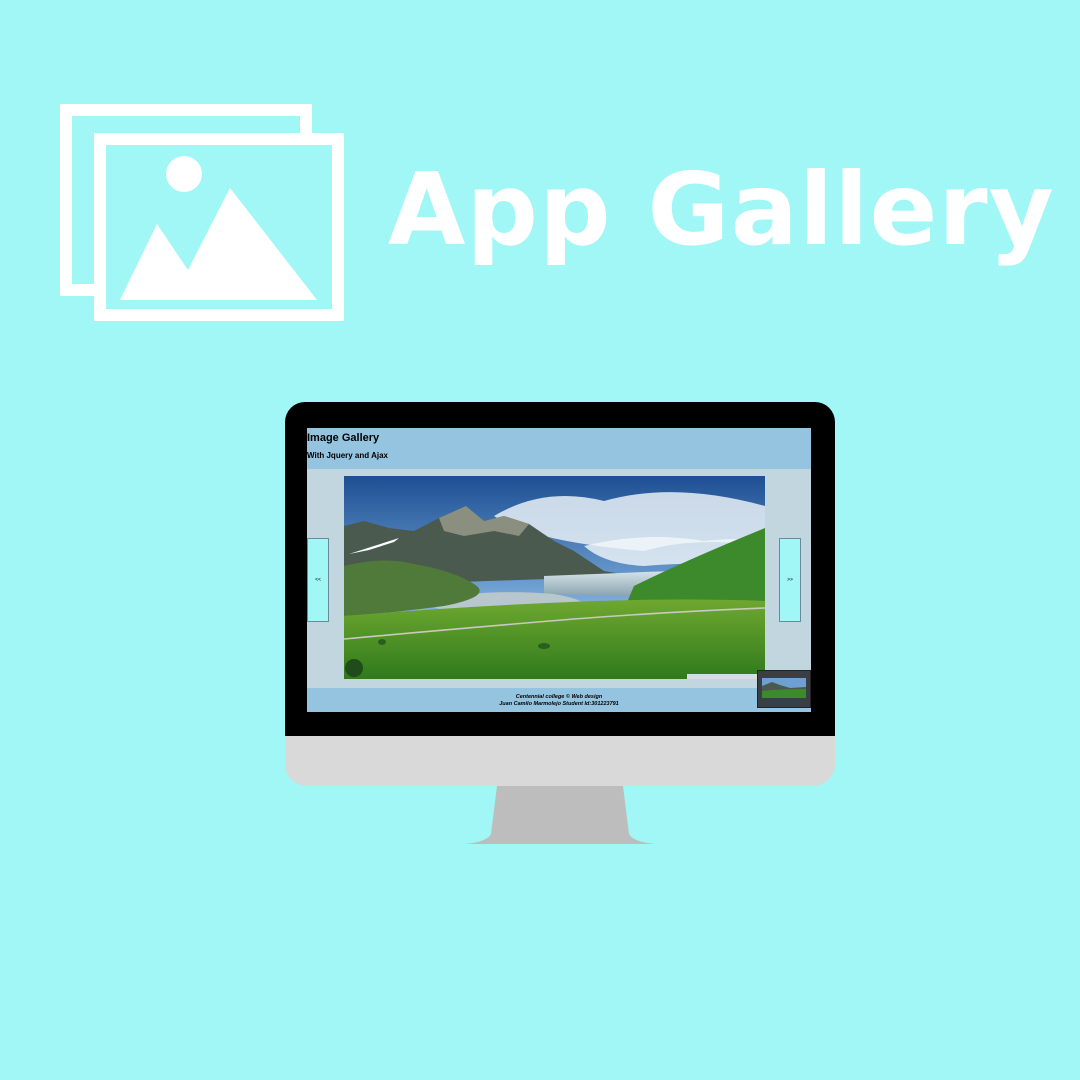  Describe the element at coordinates (723, 676) in the screenshot. I see `image-caption-bar` at that location.